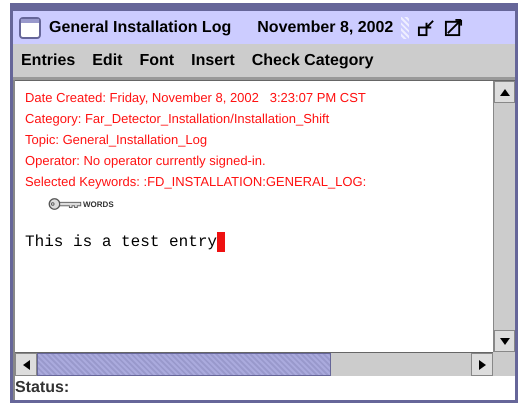  I want to click on minimize-icon, so click(426, 27).